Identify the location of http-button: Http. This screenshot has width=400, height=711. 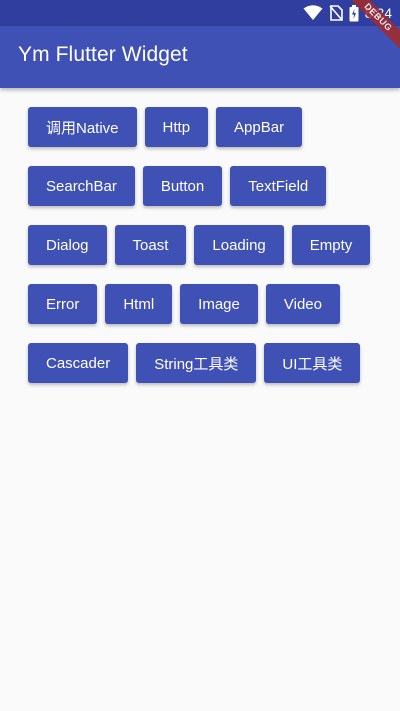
(176, 127).